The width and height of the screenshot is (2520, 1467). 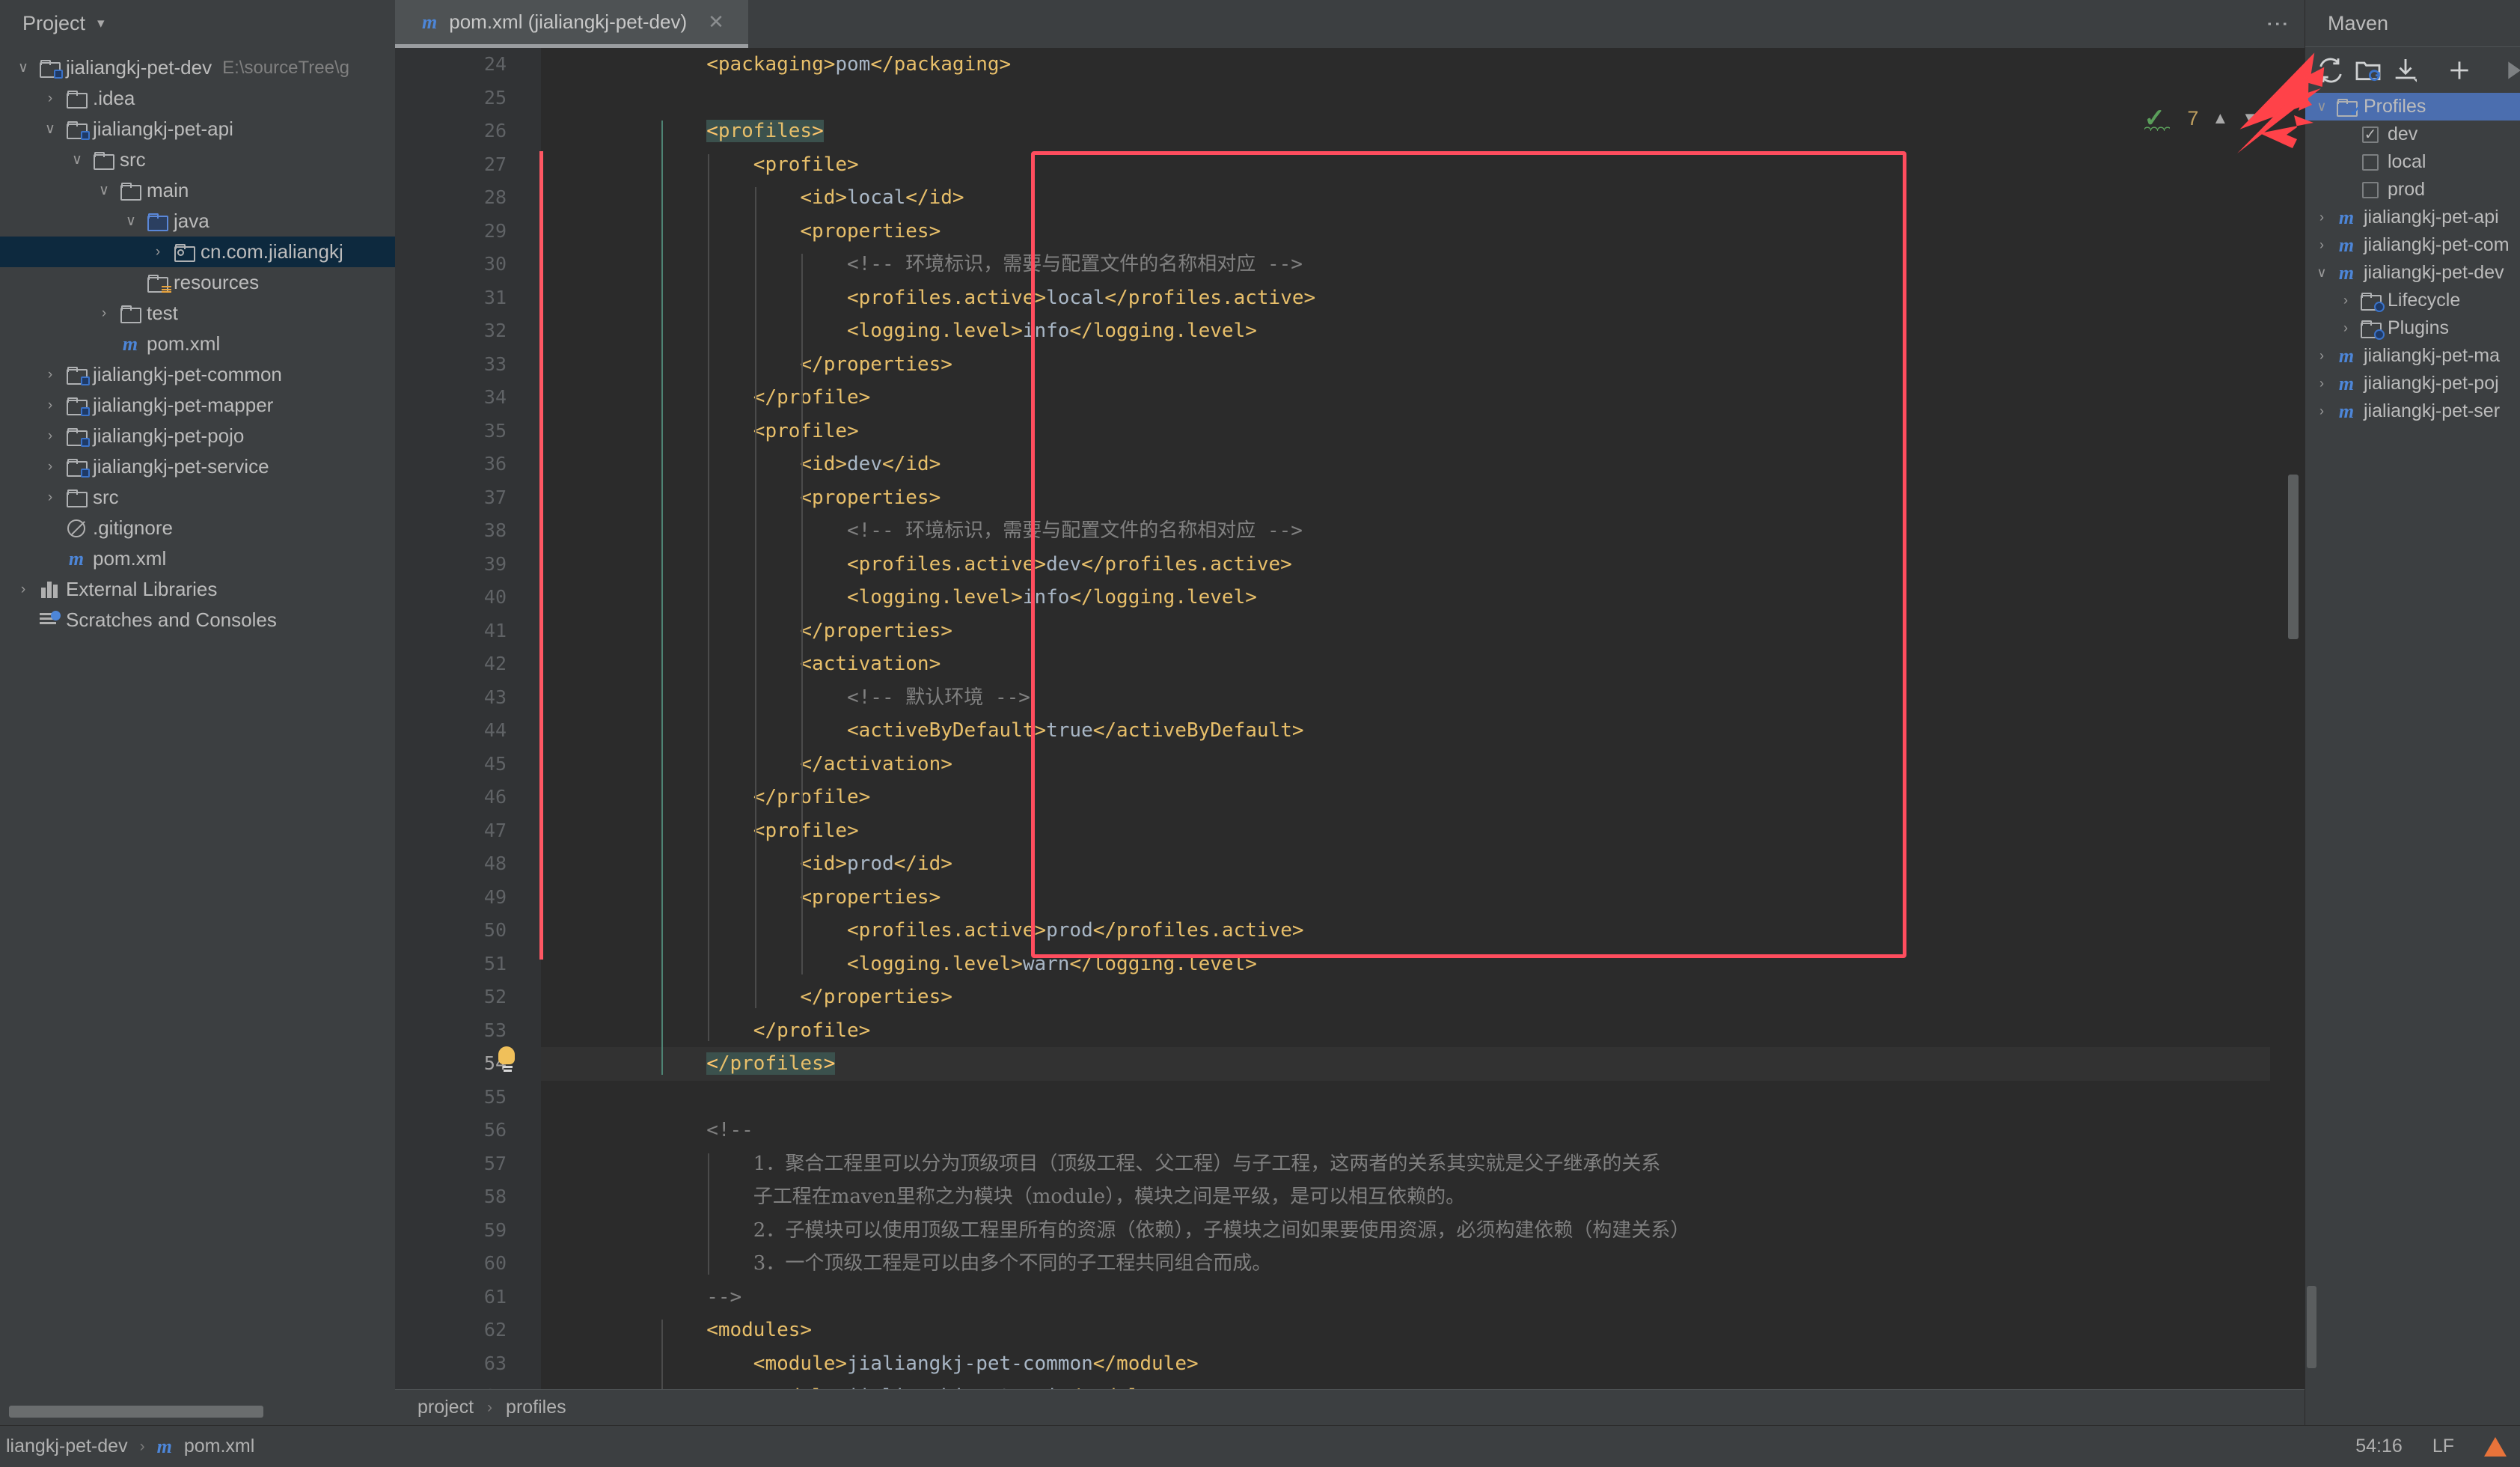 What do you see at coordinates (2201, 118) in the screenshot?
I see `inspection-widget: ✓ 7 ▲ ▼` at bounding box center [2201, 118].